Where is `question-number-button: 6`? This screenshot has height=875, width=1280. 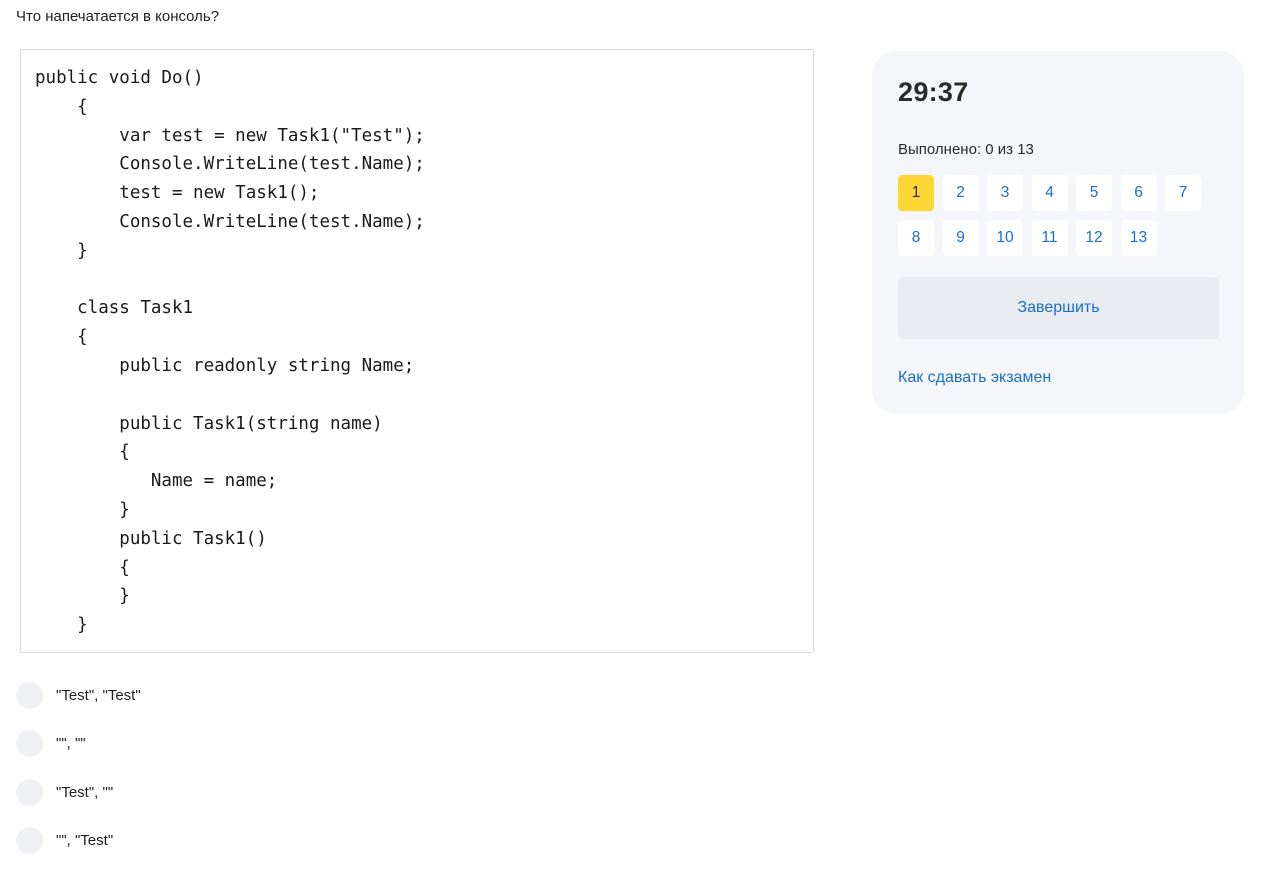
question-number-button: 6 is located at coordinates (1138, 193).